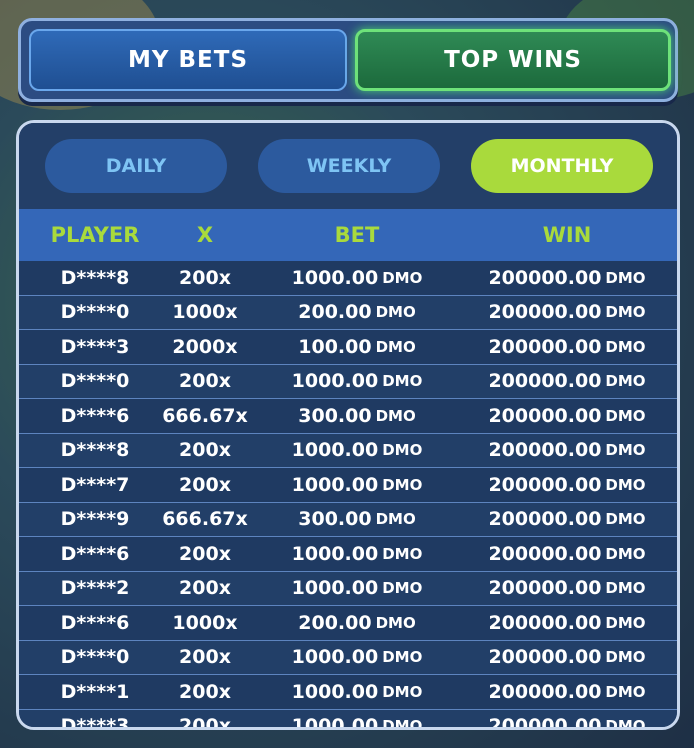 Image resolution: width=694 pixels, height=748 pixels. I want to click on table-row: D****0 1000x 200.00 DMO 200000.00 DMO, so click(348, 312).